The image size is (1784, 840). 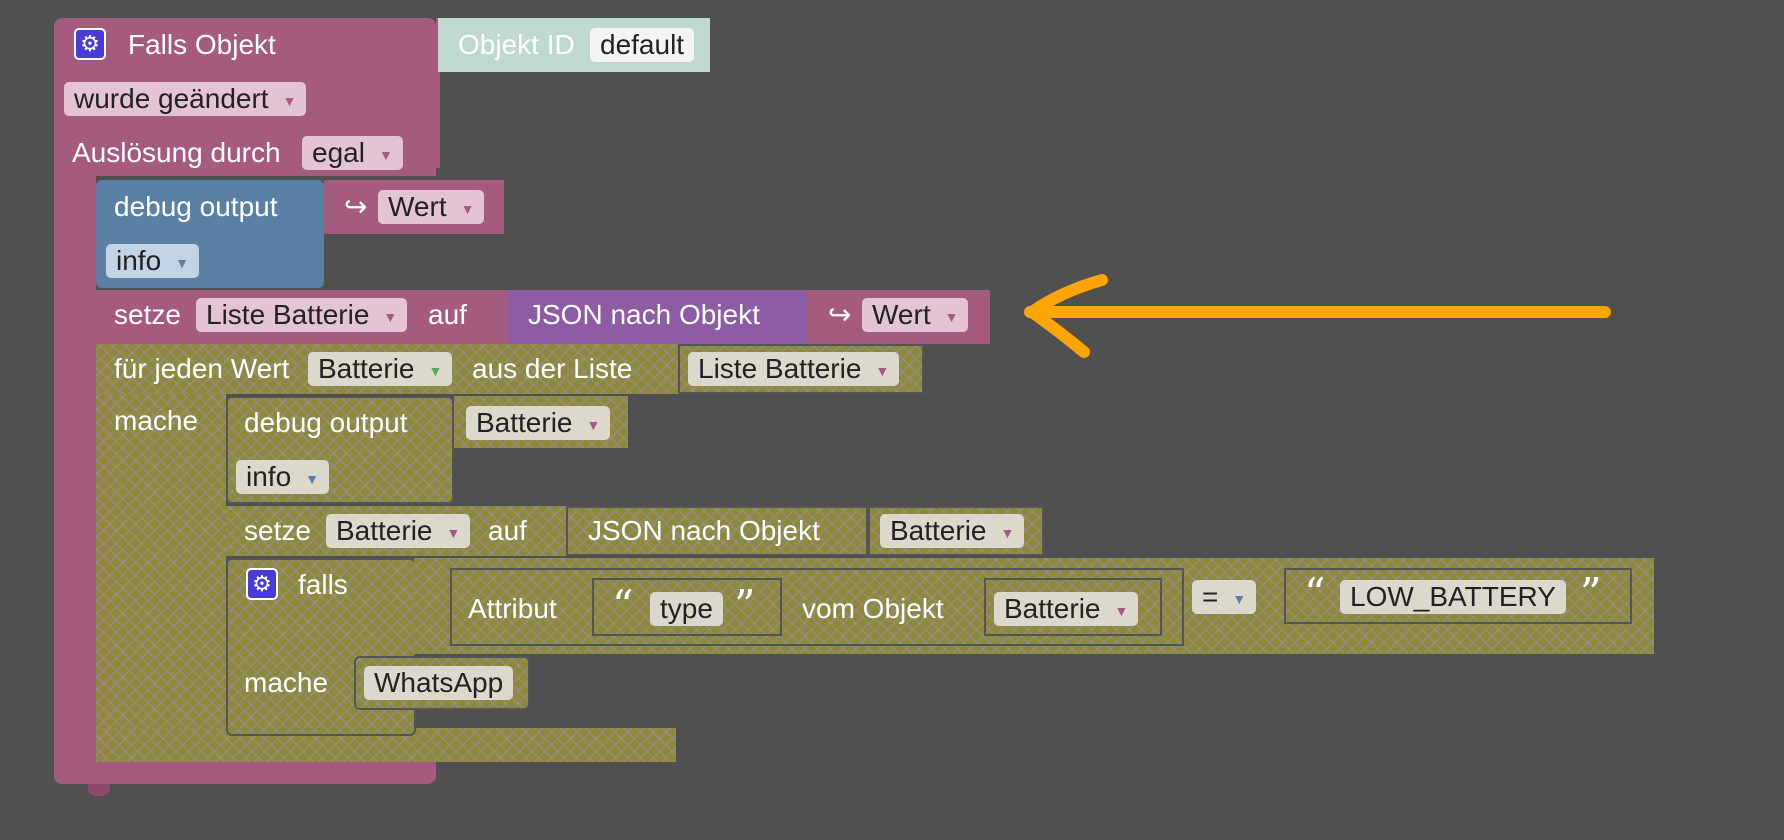 What do you see at coordinates (171, 98) in the screenshot?
I see `condition-value: wurde geändert` at bounding box center [171, 98].